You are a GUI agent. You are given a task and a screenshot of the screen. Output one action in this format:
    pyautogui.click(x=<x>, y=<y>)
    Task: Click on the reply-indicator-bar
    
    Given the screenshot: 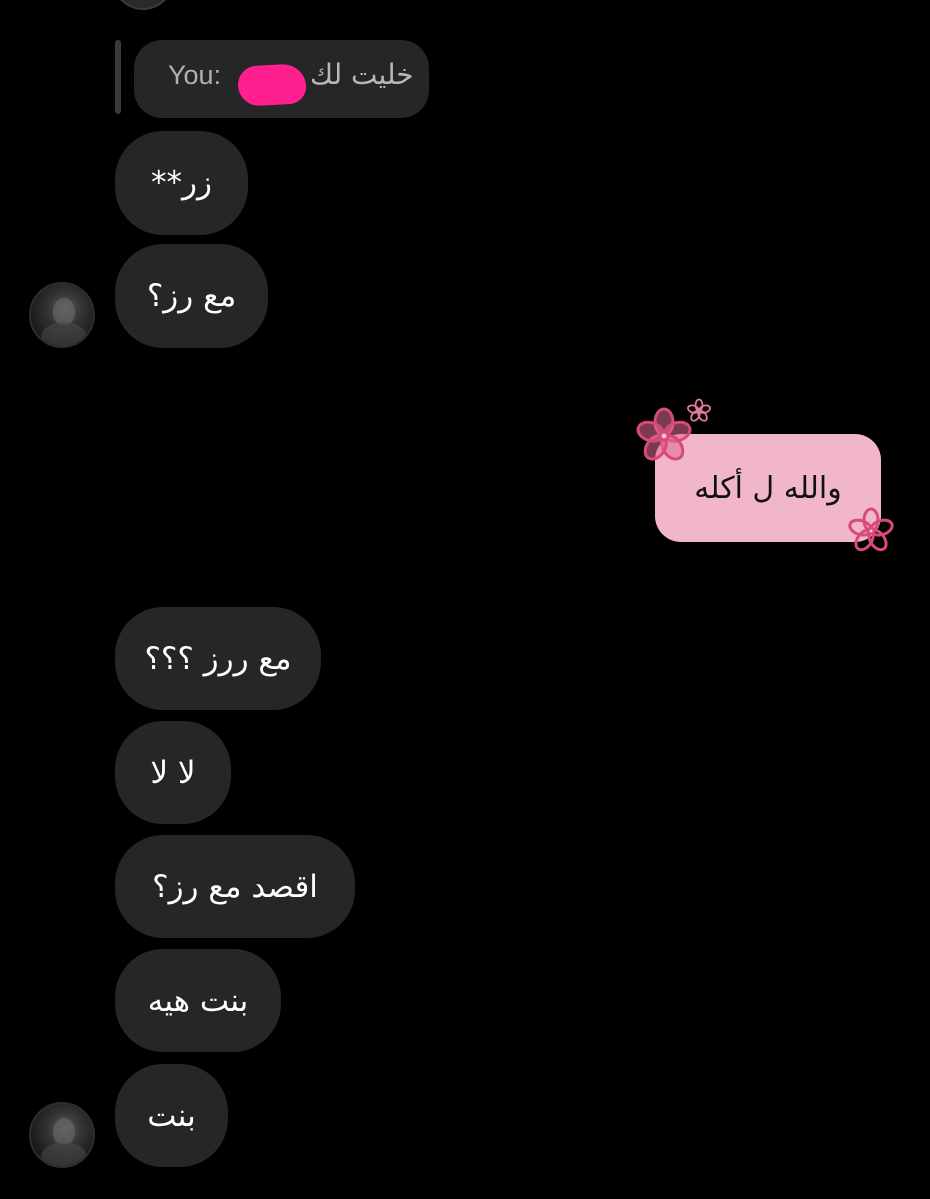 What is the action you would take?
    pyautogui.click(x=118, y=77)
    